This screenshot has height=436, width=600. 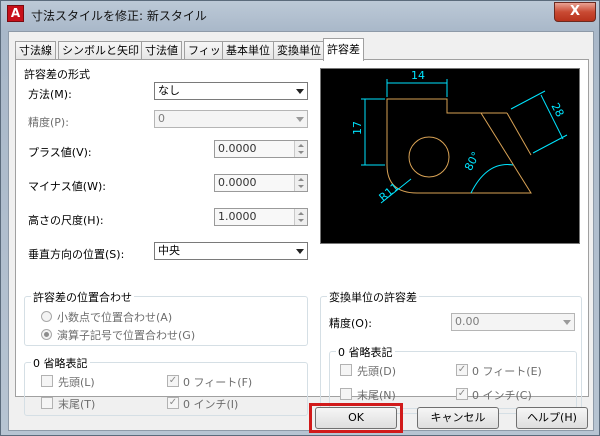 What do you see at coordinates (47, 403) in the screenshot?
I see `trailing-checkbox` at bounding box center [47, 403].